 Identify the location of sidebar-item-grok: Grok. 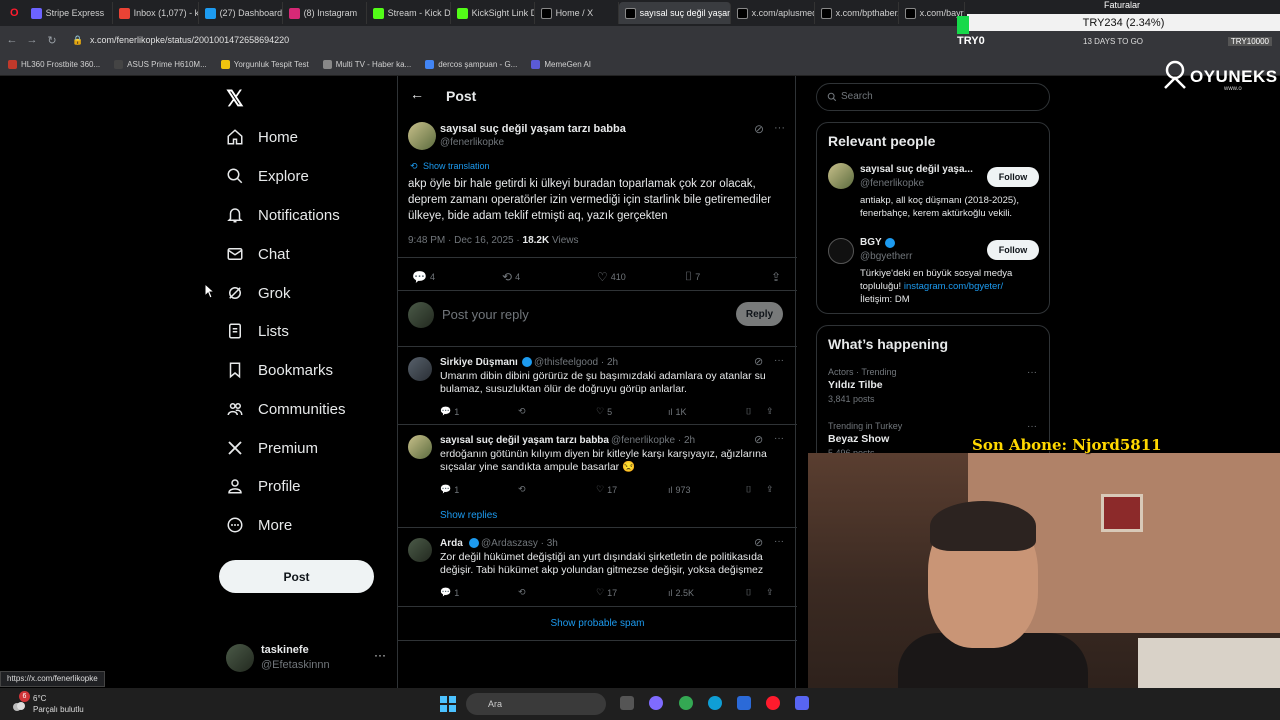
(258, 293).